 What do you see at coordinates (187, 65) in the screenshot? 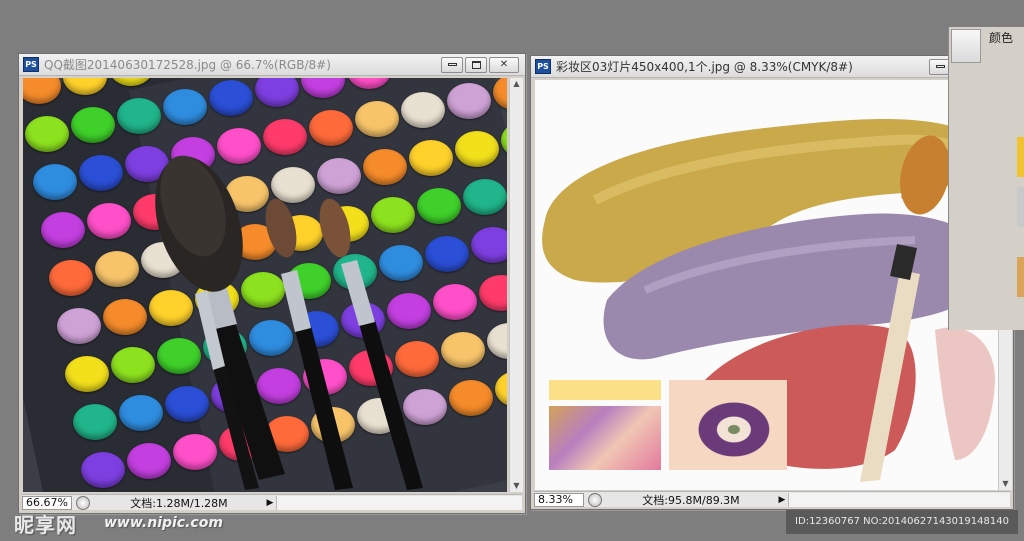
I see `window-title: QQ截图20140630172528.jpg @ 66.7%(RGB/8#)` at bounding box center [187, 65].